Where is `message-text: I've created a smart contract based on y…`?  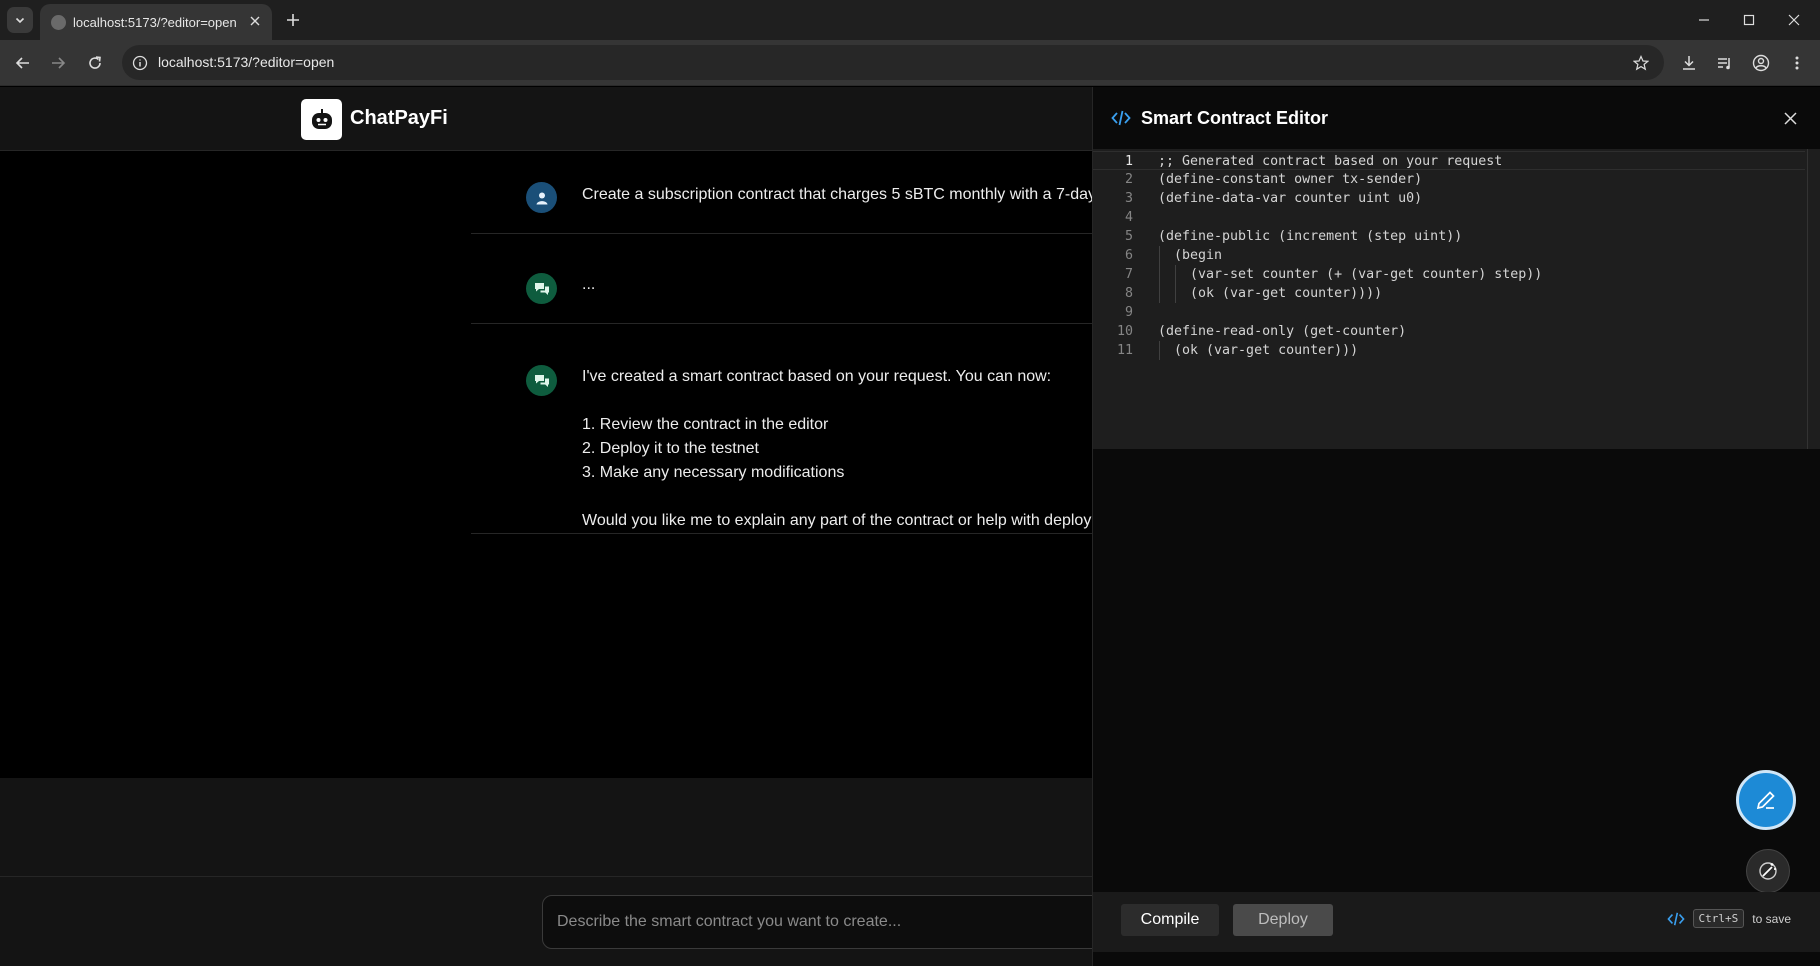 message-text: I've created a smart contract based on y… is located at coordinates (837, 448).